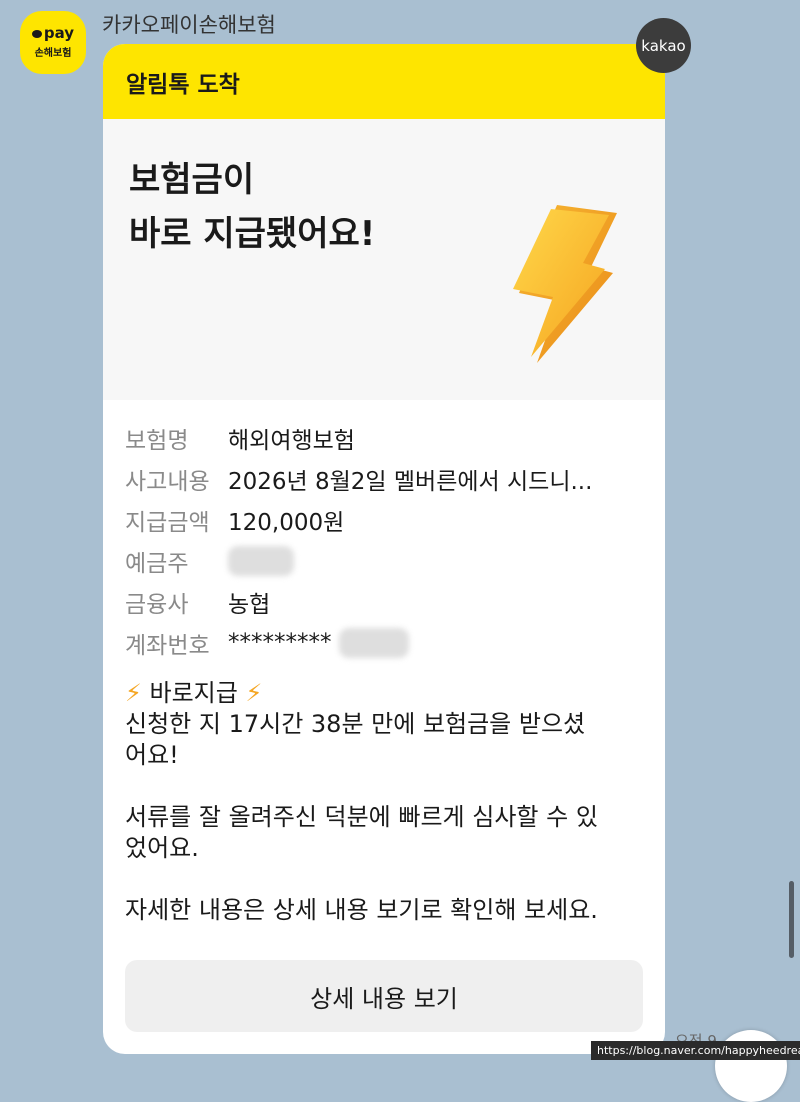 The height and width of the screenshot is (1102, 800). What do you see at coordinates (565, 284) in the screenshot?
I see `lightning-icon` at bounding box center [565, 284].